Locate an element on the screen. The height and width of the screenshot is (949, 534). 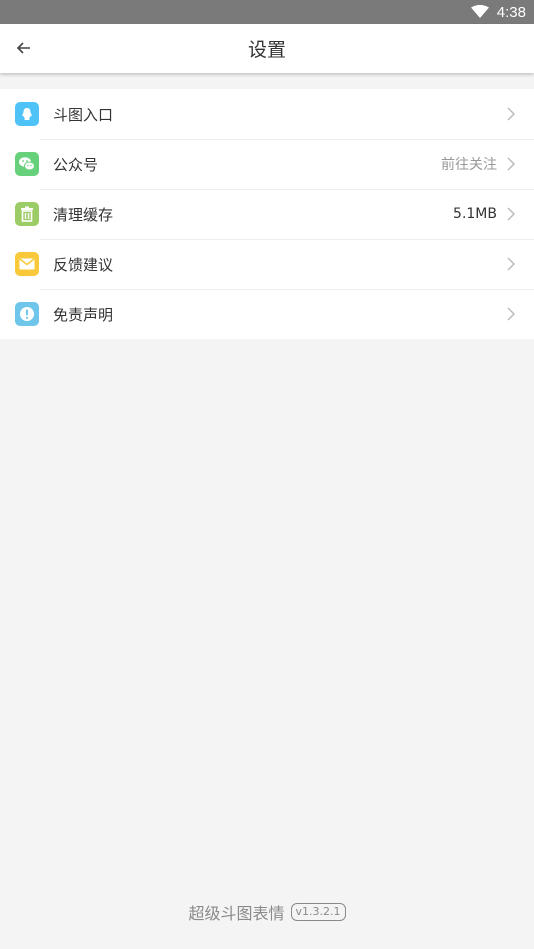
qq-icon is located at coordinates (27, 114).